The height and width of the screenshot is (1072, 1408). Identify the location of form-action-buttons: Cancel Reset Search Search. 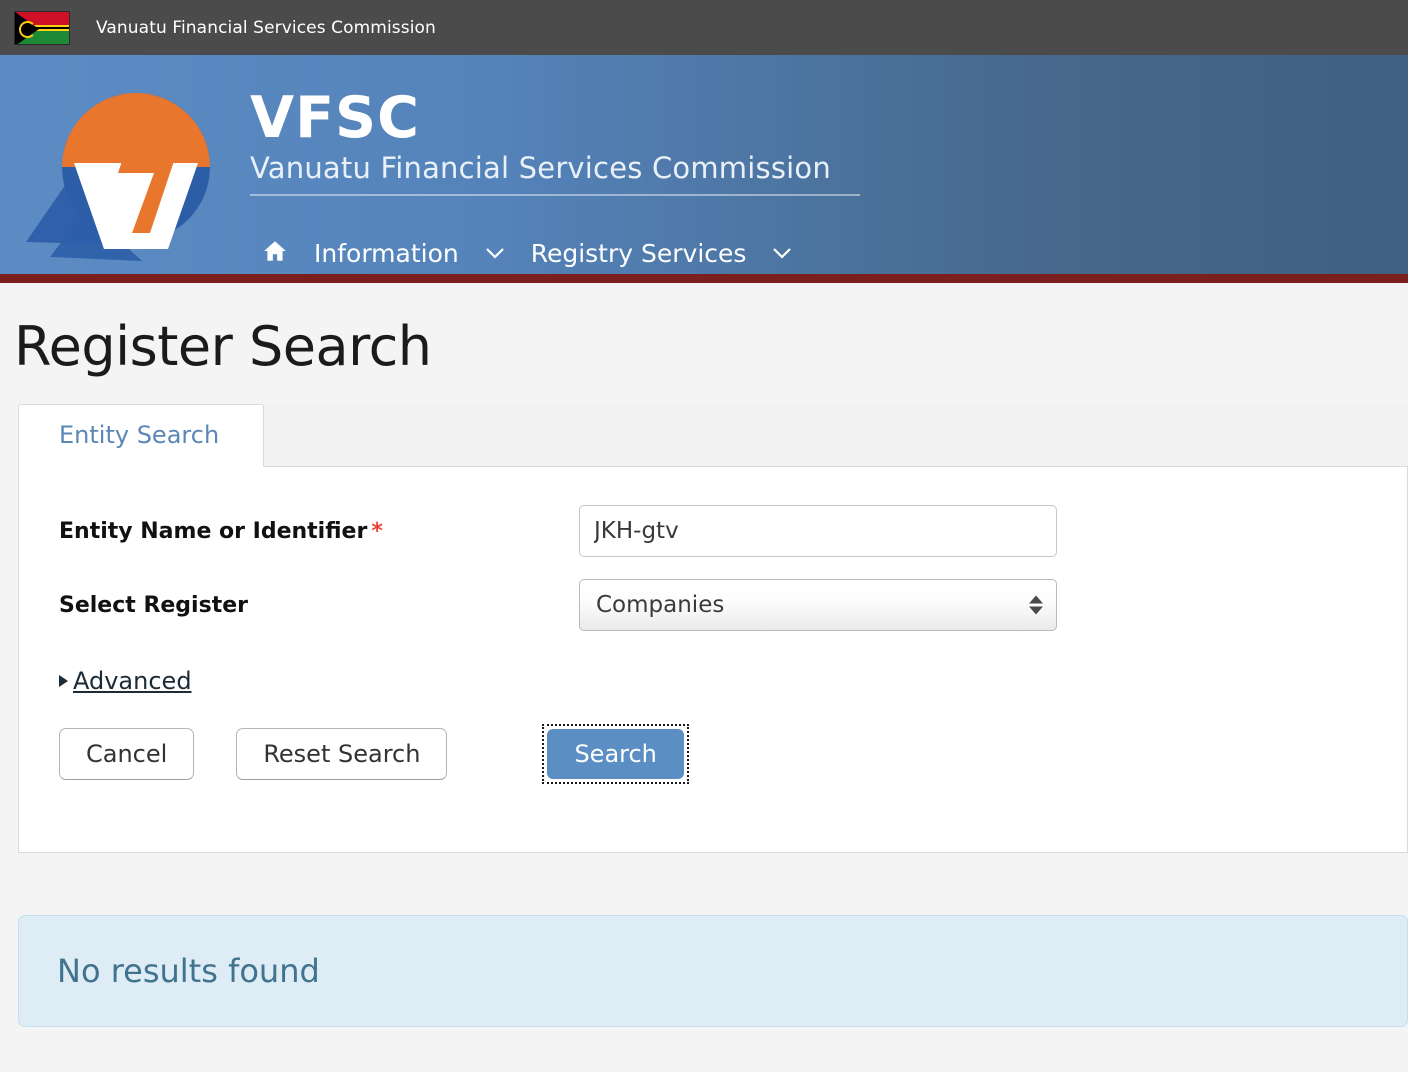
(713, 739).